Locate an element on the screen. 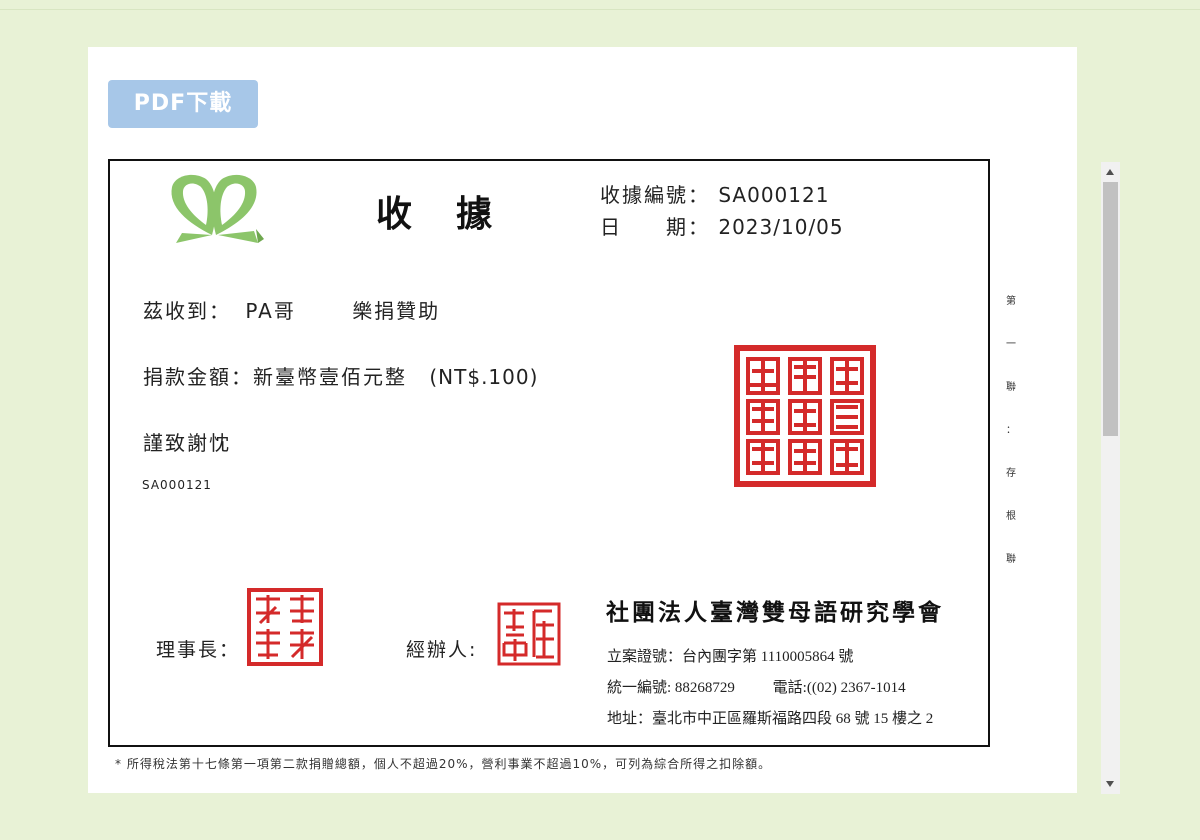 The image size is (1200, 840). handler-seal-icon is located at coordinates (529, 634).